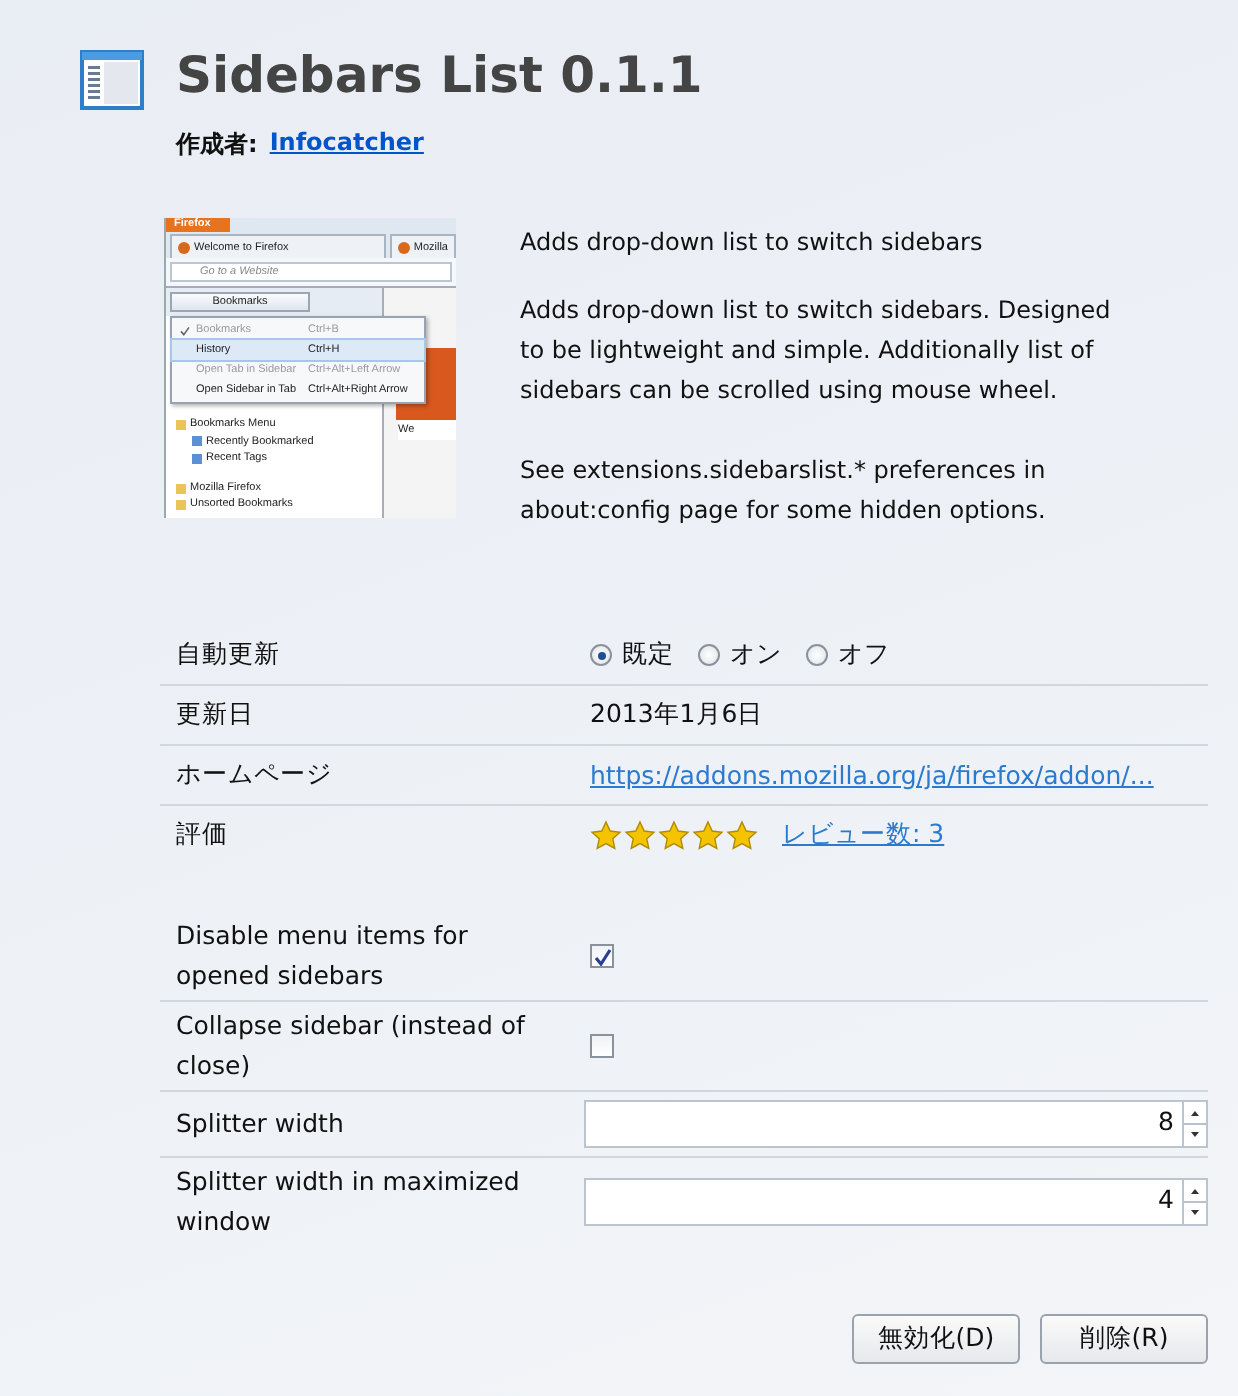  What do you see at coordinates (216, 715) in the screenshot?
I see `detail-label: 更新日` at bounding box center [216, 715].